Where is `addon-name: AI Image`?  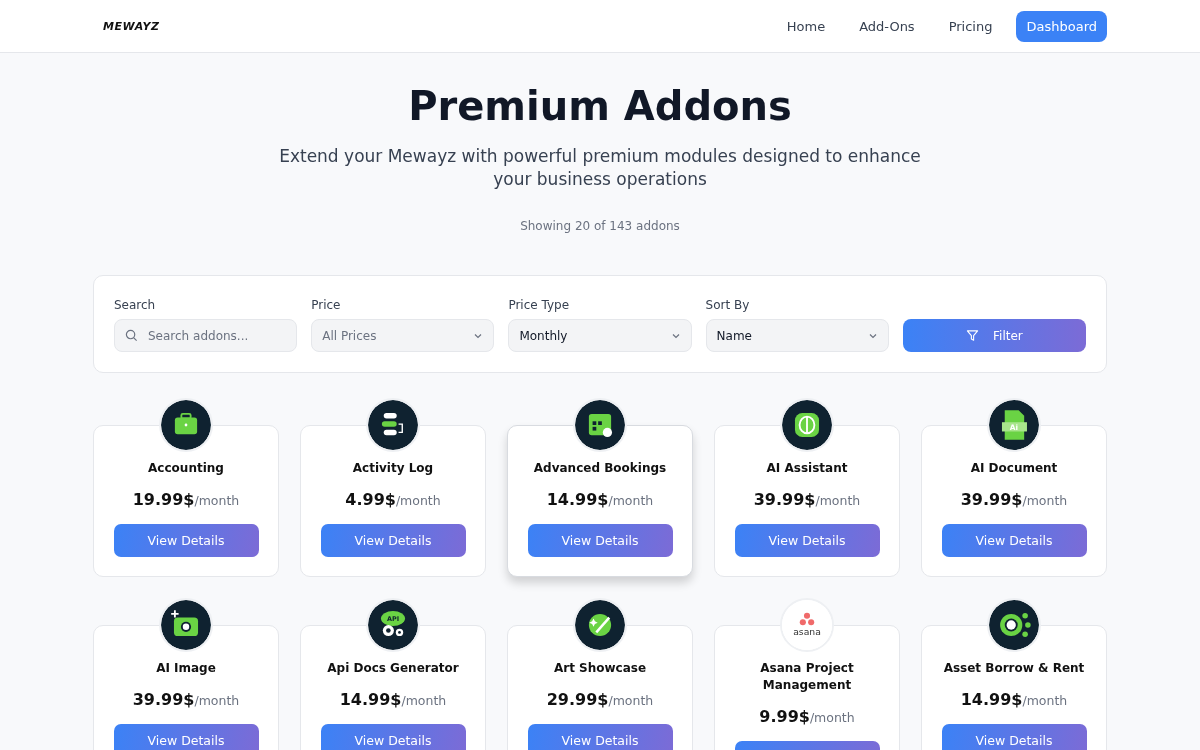 addon-name: AI Image is located at coordinates (186, 668).